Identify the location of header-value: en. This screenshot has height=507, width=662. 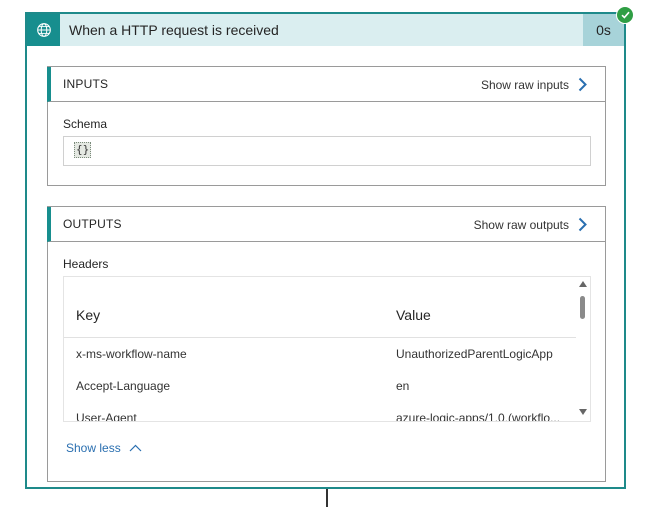
(403, 386).